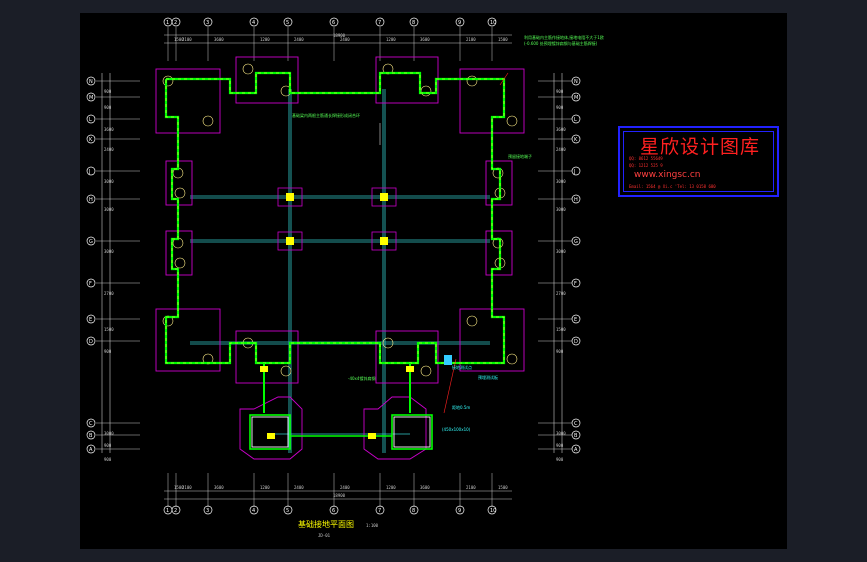  I want to click on top-dim-label: 2400, so click(299, 39).